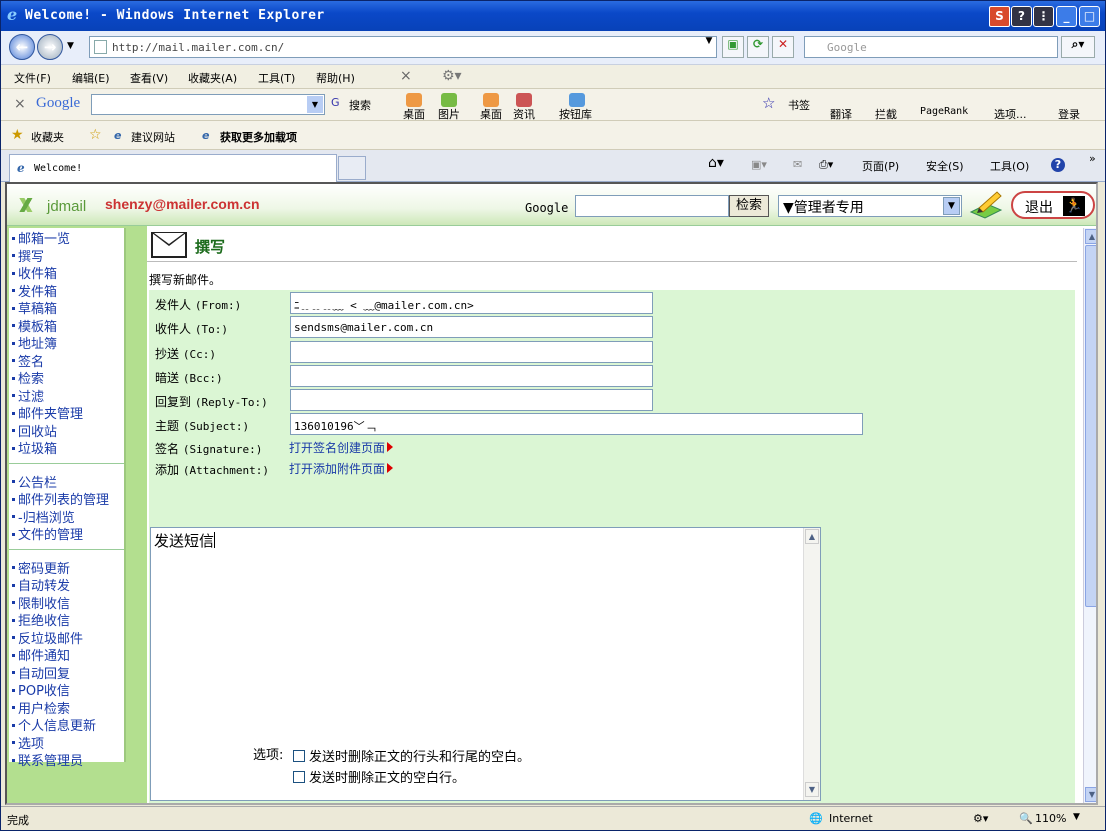  Describe the element at coordinates (799, 105) in the screenshot. I see `gtb-bookmarks: 书签` at that location.